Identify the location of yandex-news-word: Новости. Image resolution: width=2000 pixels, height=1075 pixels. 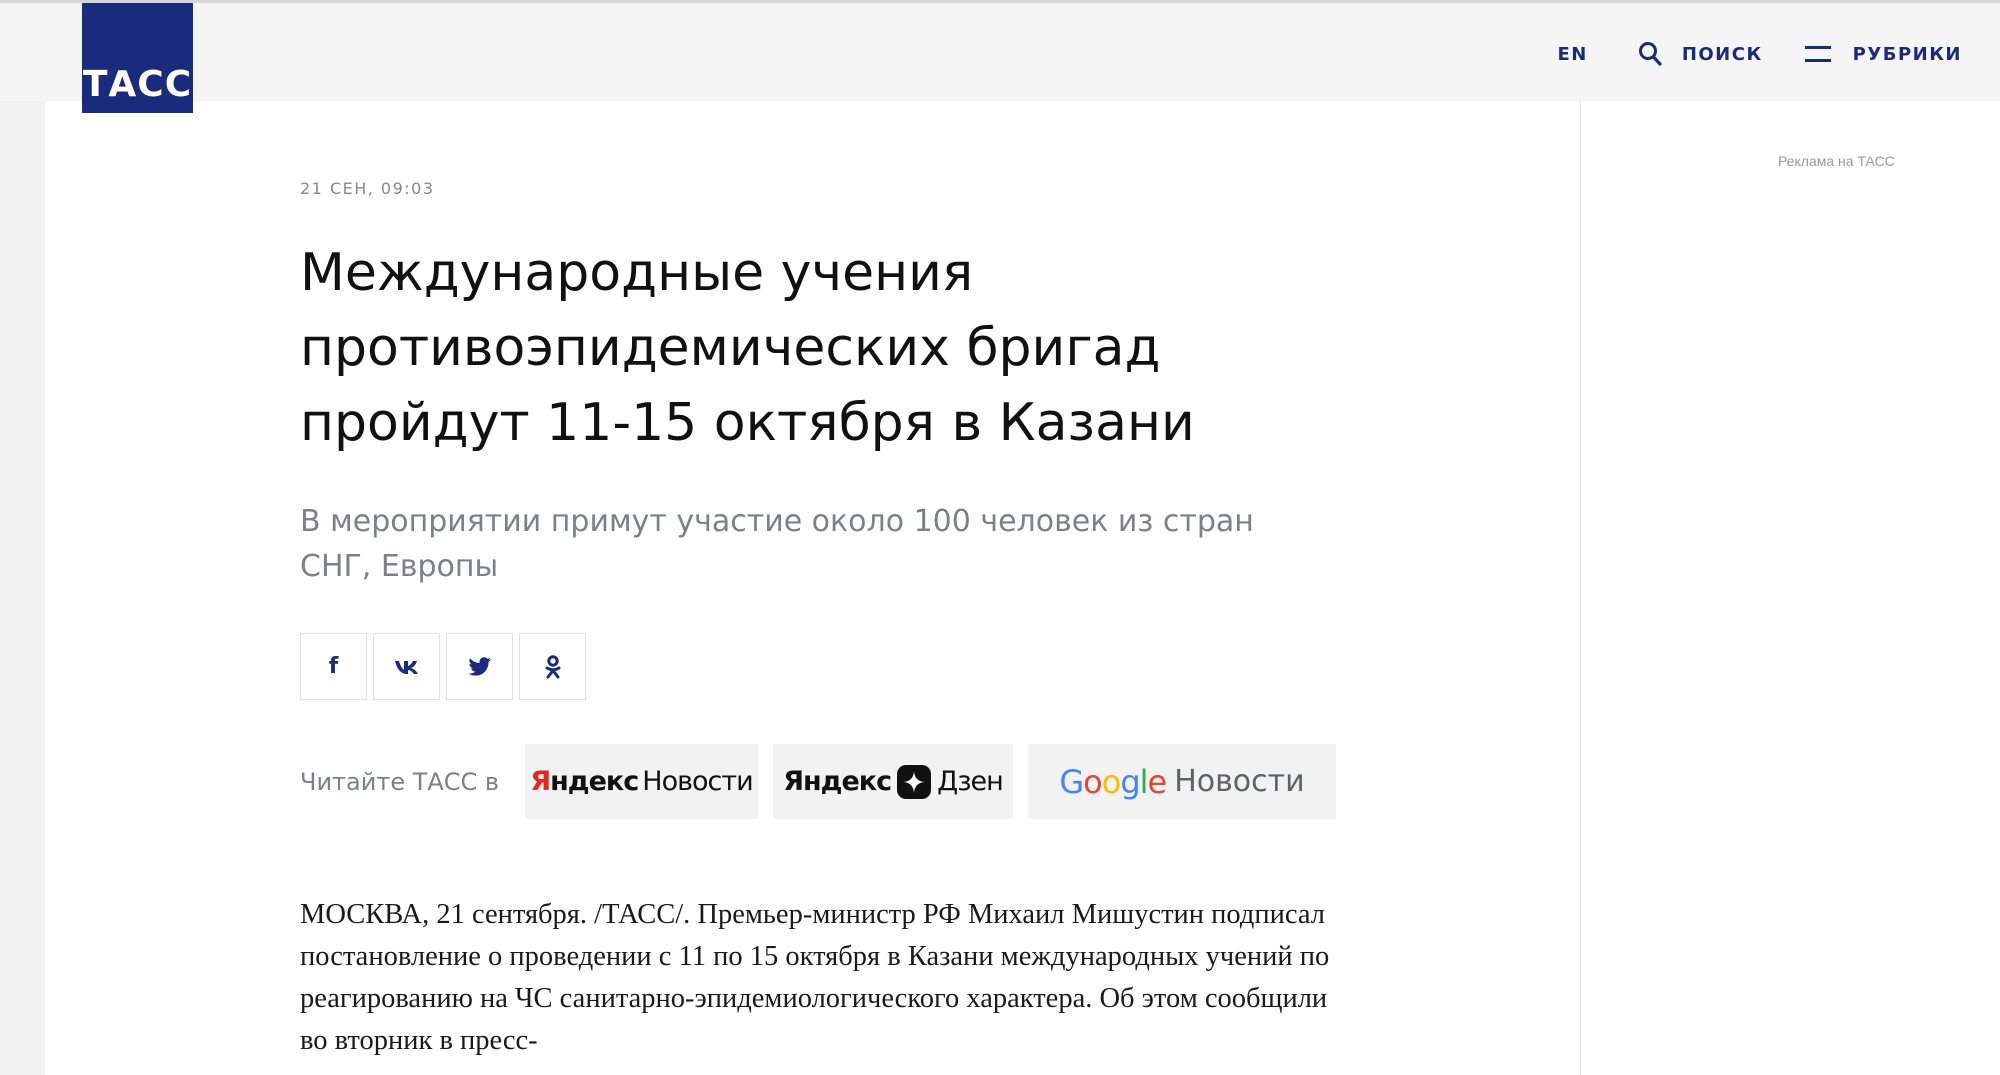
(697, 781).